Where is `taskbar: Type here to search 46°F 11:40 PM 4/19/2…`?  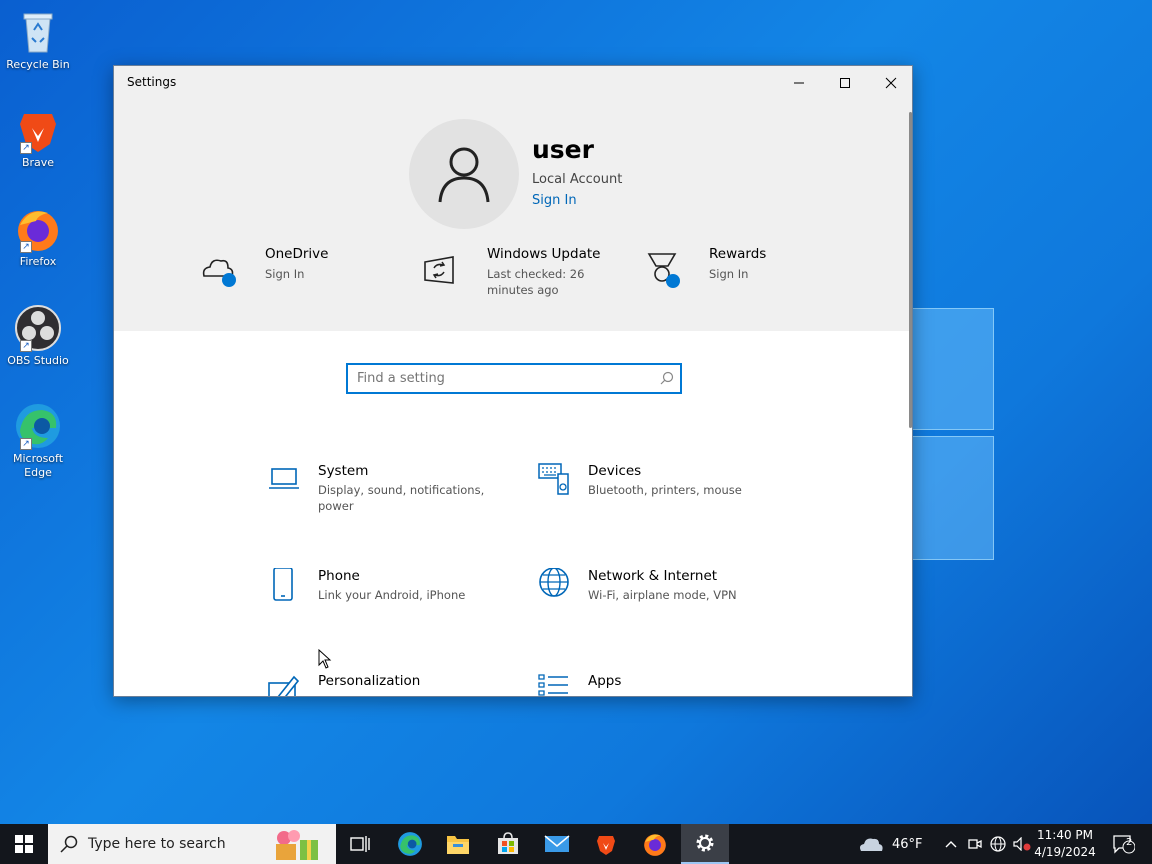 taskbar: Type here to search 46°F 11:40 PM 4/19/2… is located at coordinates (576, 844).